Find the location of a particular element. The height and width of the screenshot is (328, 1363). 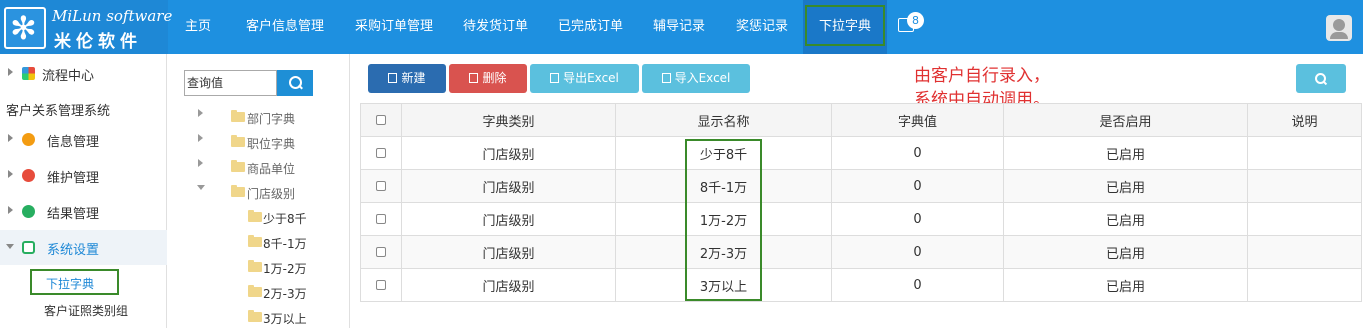

notification-badge: 8 is located at coordinates (915, 20).